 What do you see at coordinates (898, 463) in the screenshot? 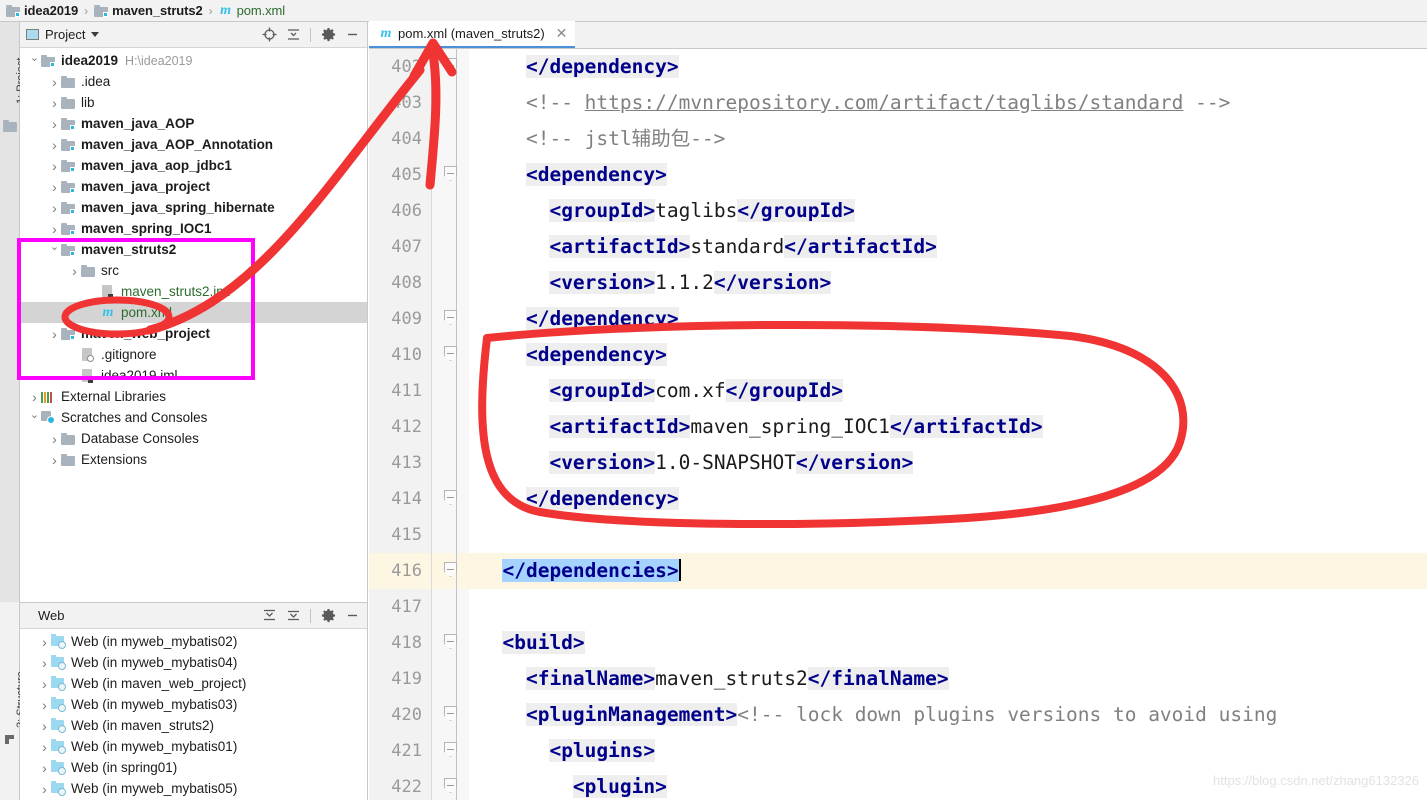
I see `code-line: 413 <version>1.0-SNAPSHOT</version>` at bounding box center [898, 463].